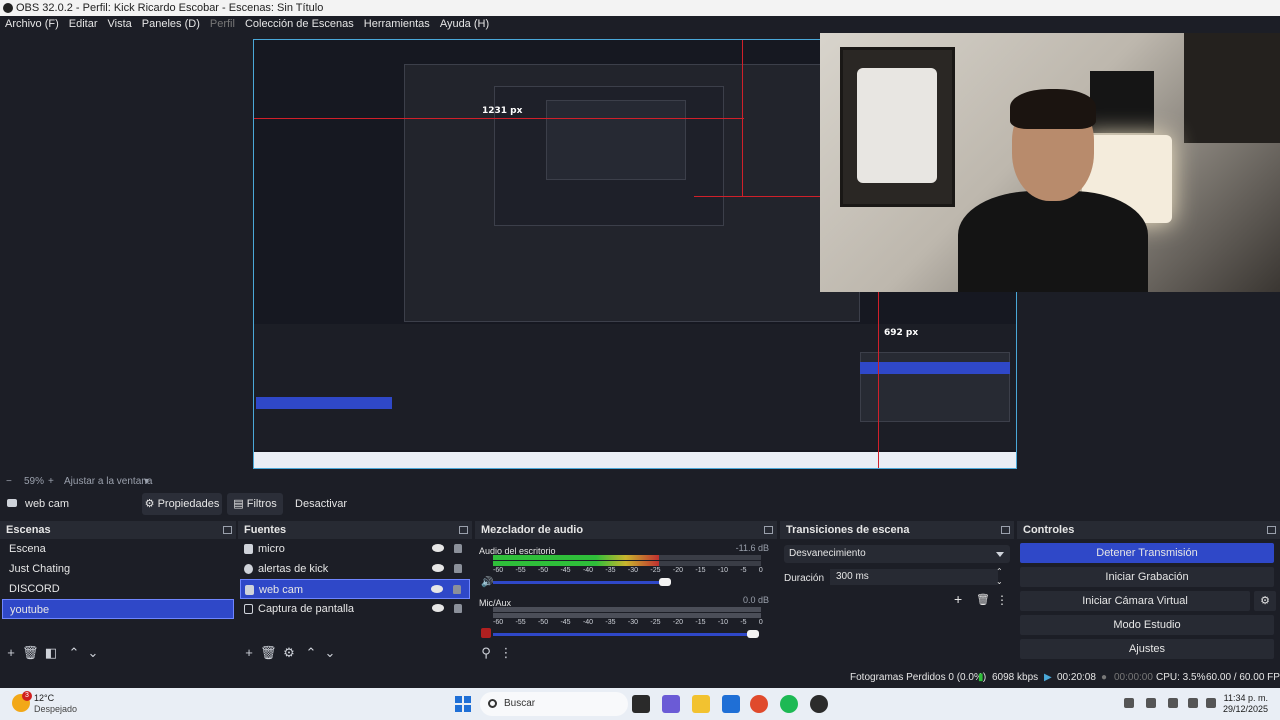 The width and height of the screenshot is (1280, 720). What do you see at coordinates (146, 482) in the screenshot?
I see `chevron-down-icon: ▾` at bounding box center [146, 482].